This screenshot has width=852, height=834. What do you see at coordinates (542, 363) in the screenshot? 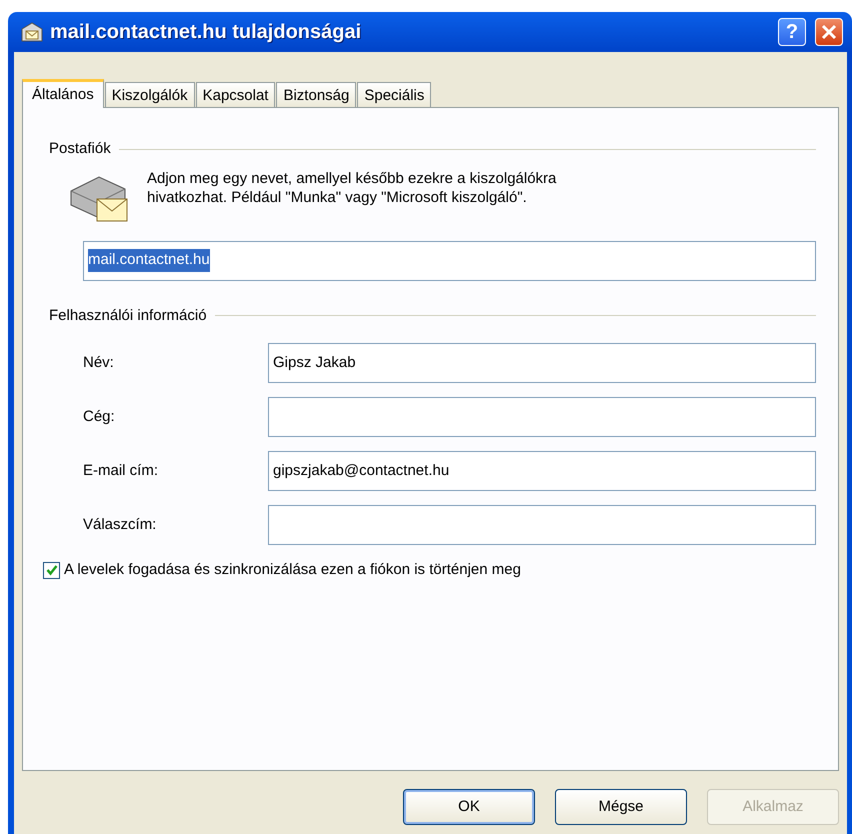
I see `input-field: Gipsz Jakab` at bounding box center [542, 363].